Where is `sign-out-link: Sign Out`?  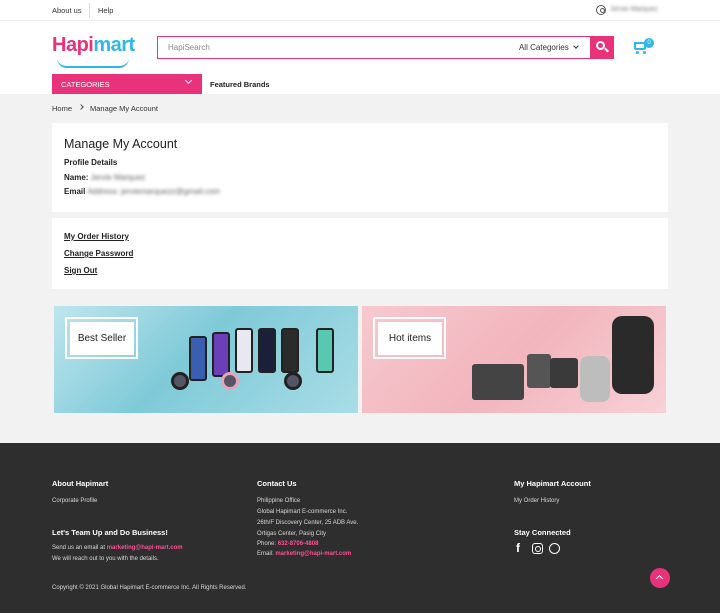 sign-out-link: Sign Out is located at coordinates (80, 270).